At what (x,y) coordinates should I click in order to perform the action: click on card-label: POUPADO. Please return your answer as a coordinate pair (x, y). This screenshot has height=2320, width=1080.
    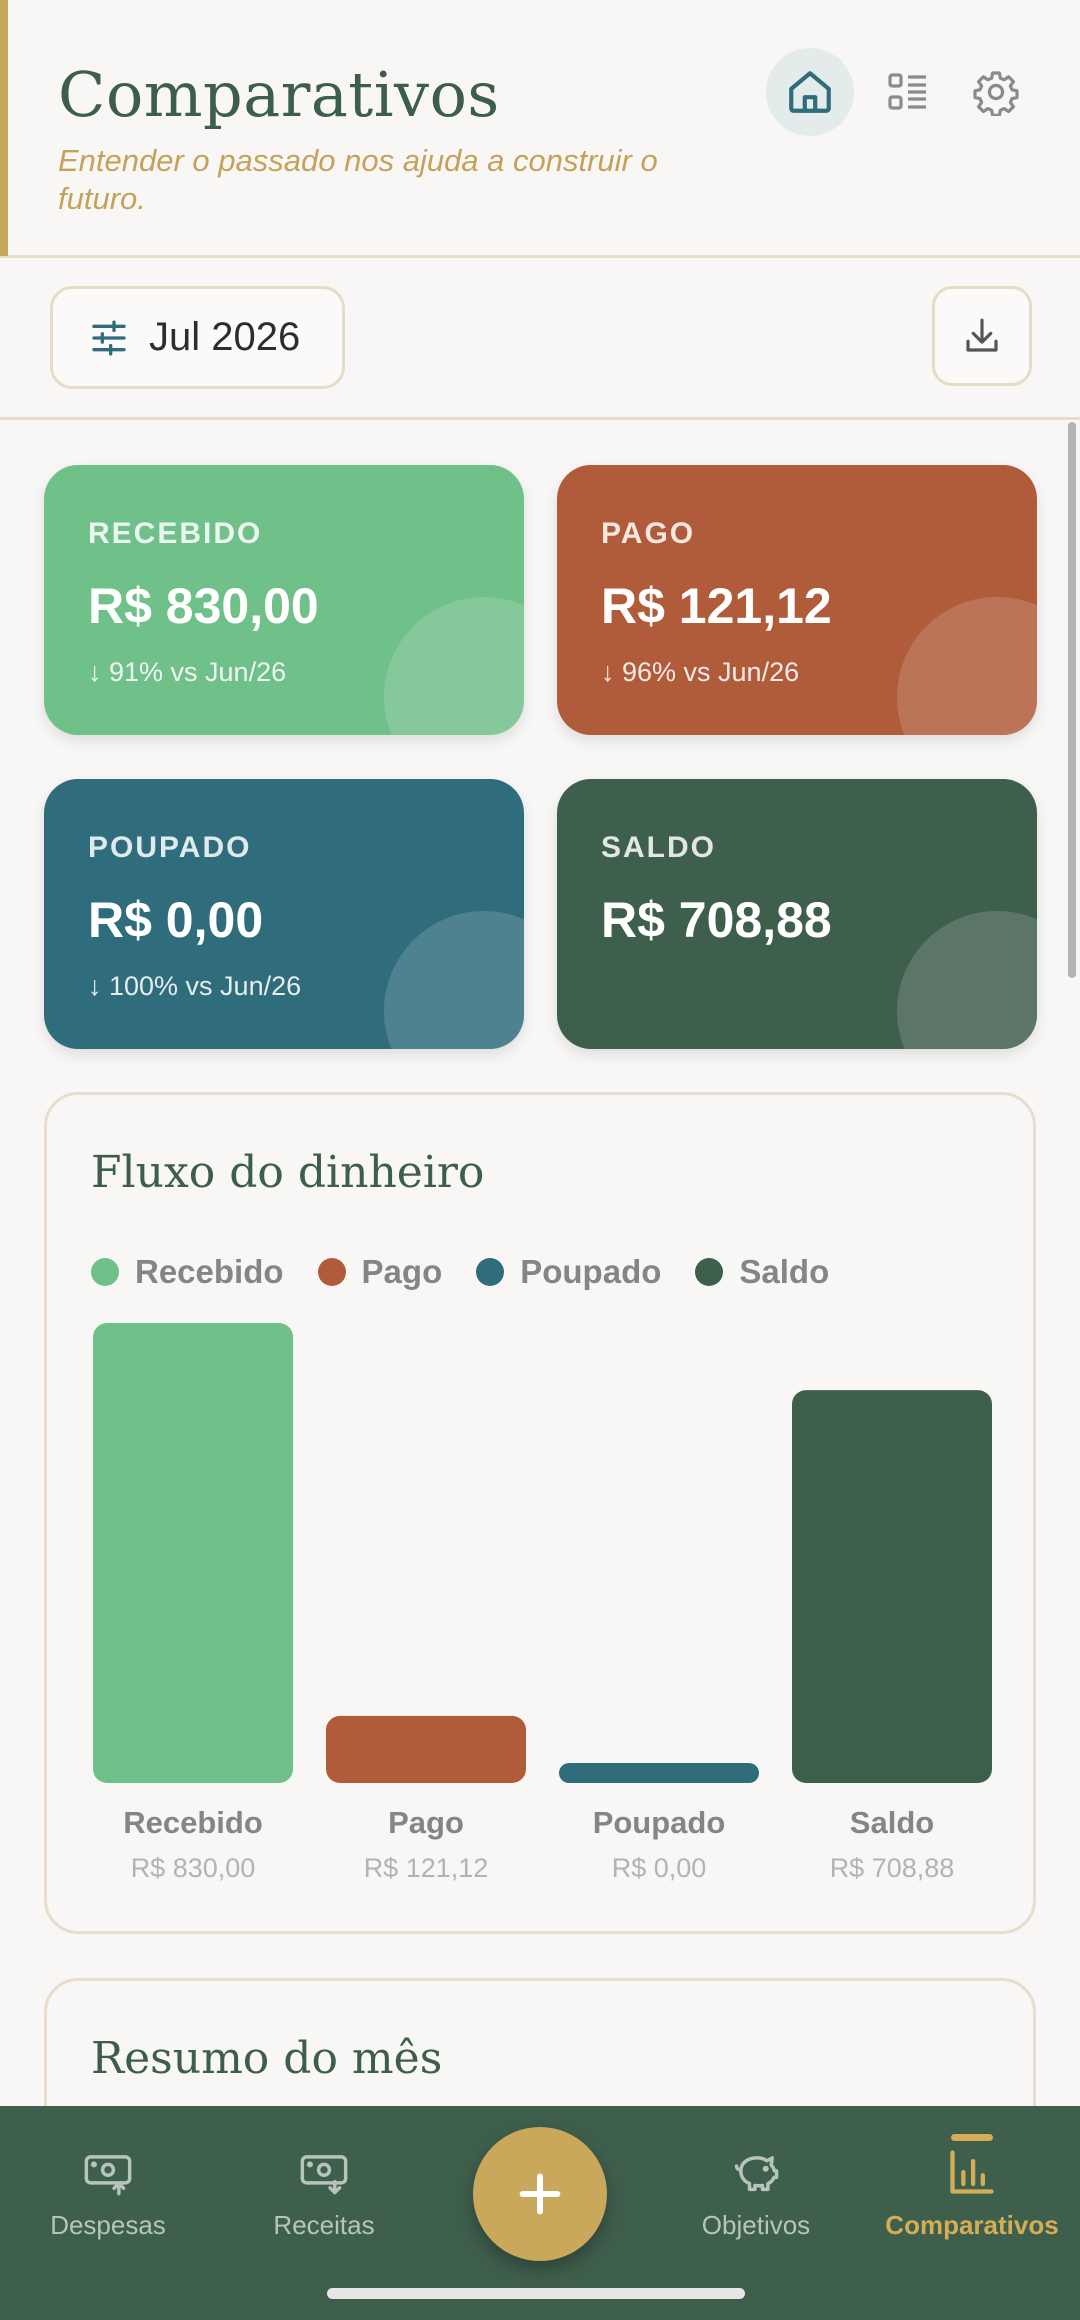
    Looking at the image, I should click on (170, 847).